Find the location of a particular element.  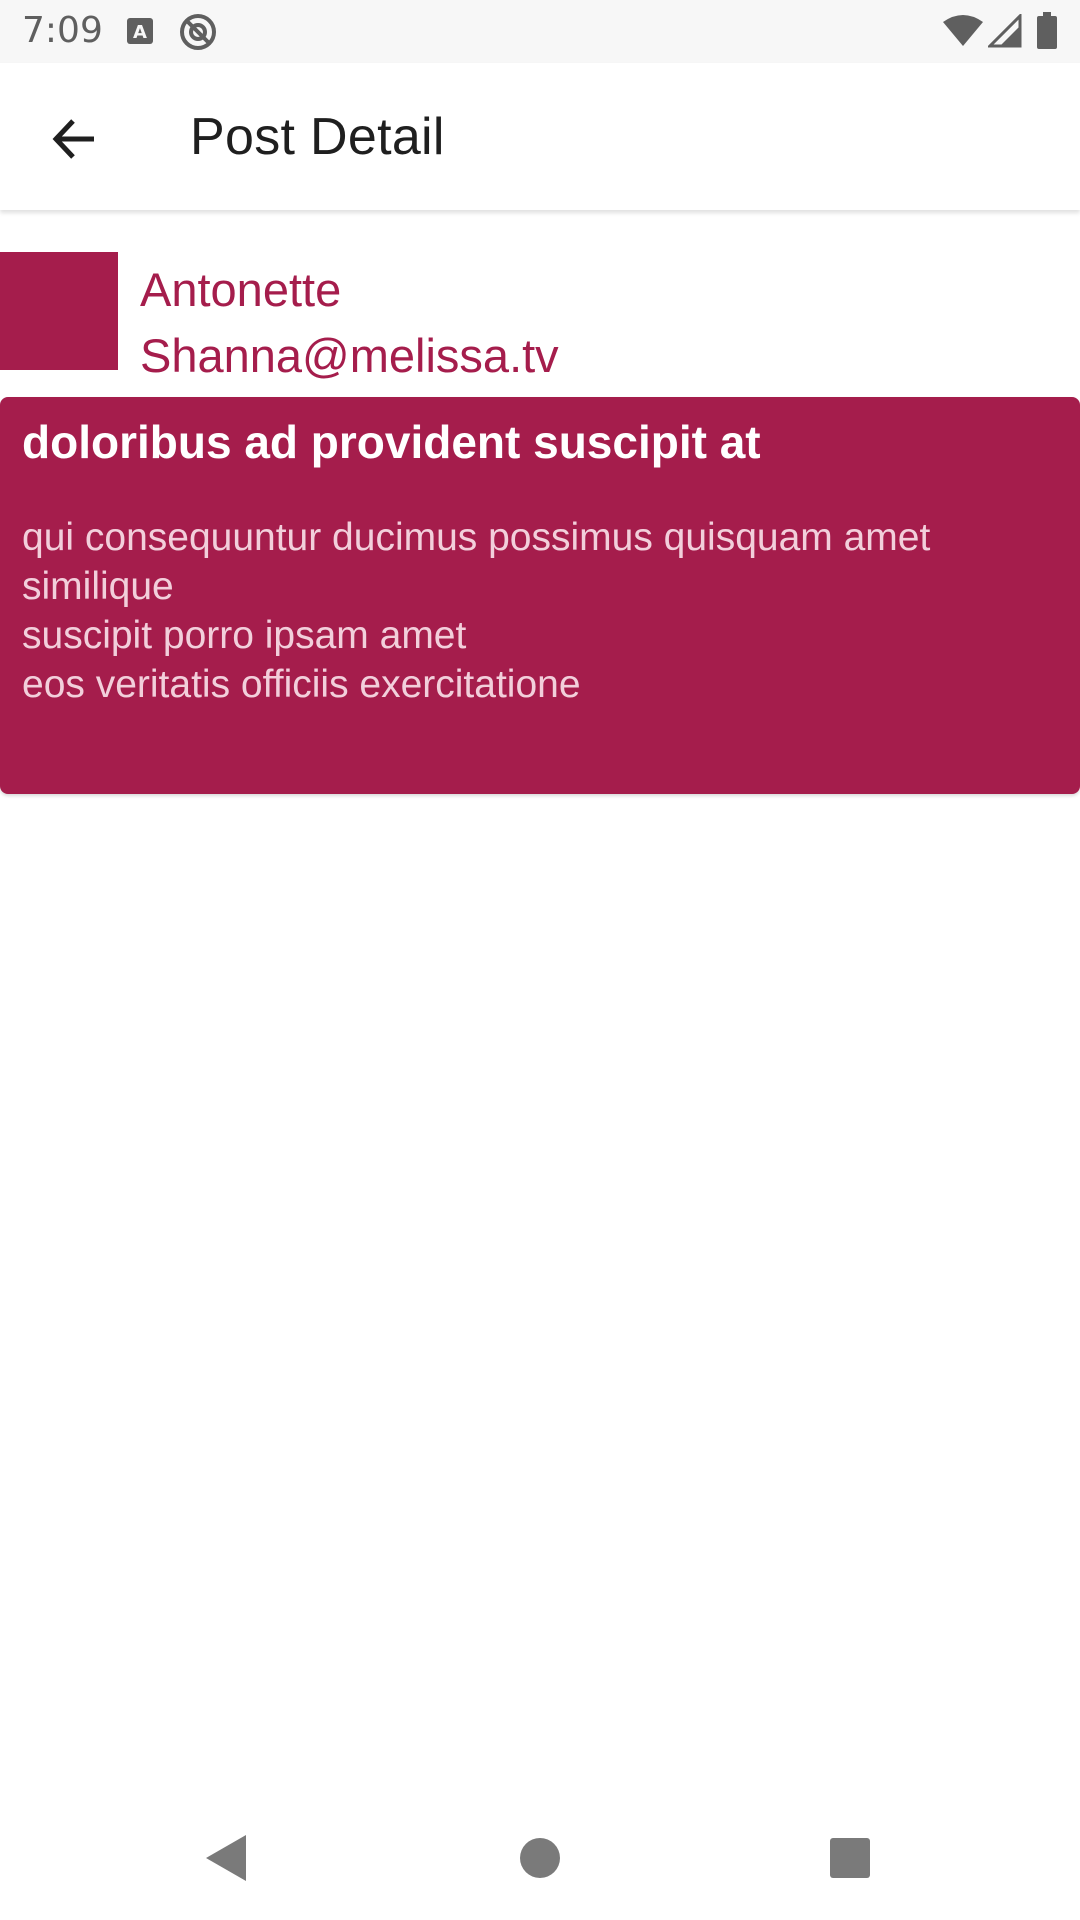

post-title: doloribus ad provident suscipit at is located at coordinates (391, 442).